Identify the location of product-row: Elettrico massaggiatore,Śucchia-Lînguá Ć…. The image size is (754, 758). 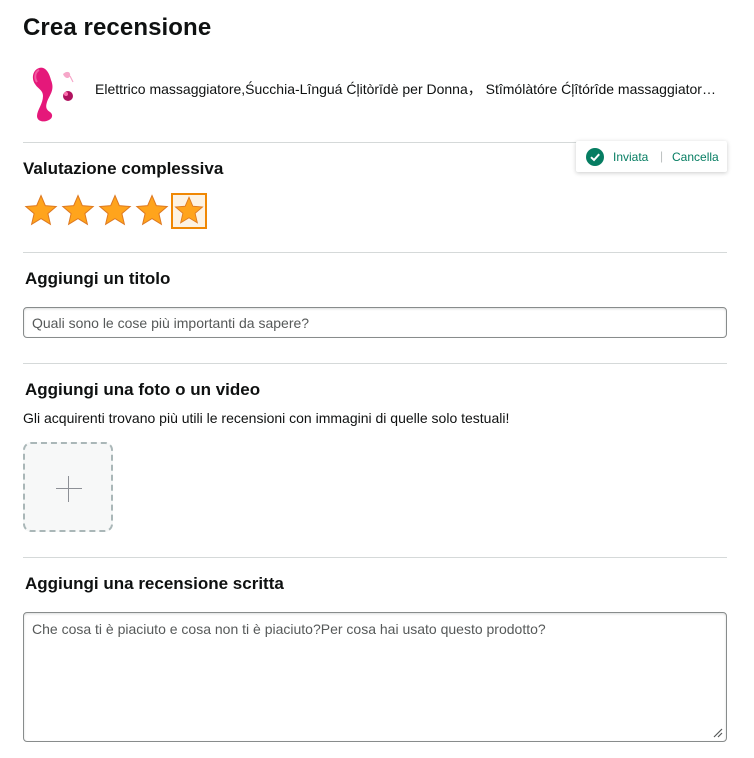
(375, 93).